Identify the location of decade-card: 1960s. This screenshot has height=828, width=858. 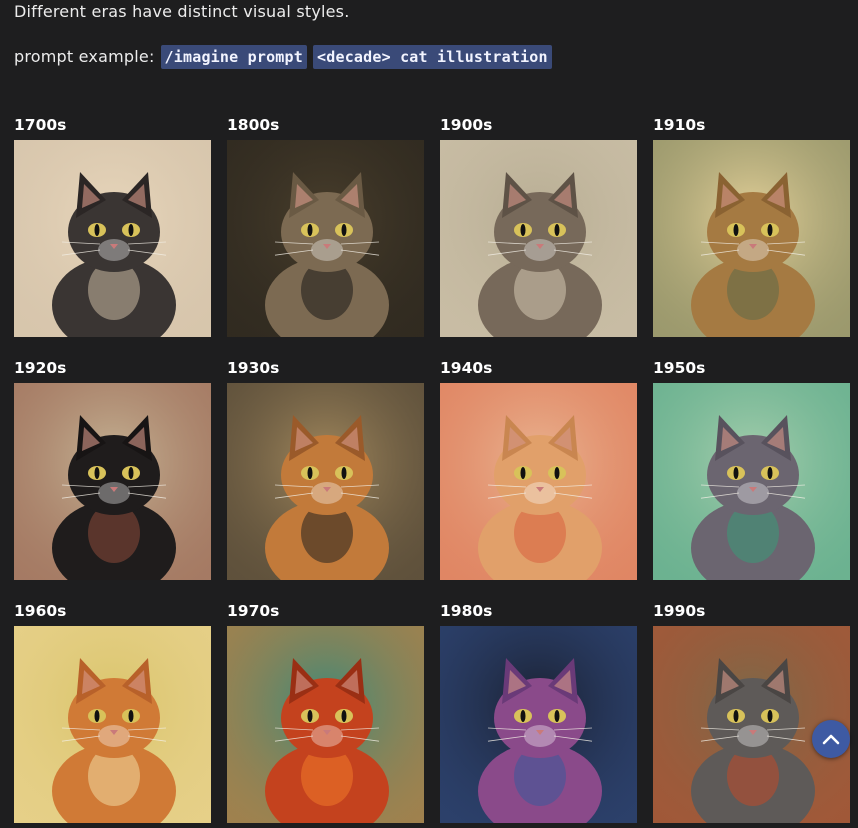
(112, 712).